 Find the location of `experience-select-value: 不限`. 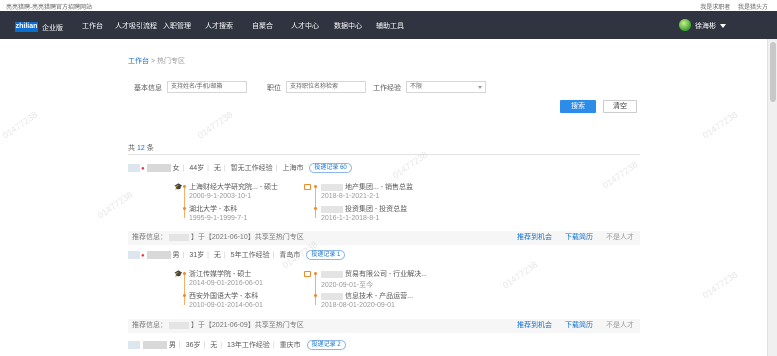

experience-select-value: 不限 is located at coordinates (416, 87).